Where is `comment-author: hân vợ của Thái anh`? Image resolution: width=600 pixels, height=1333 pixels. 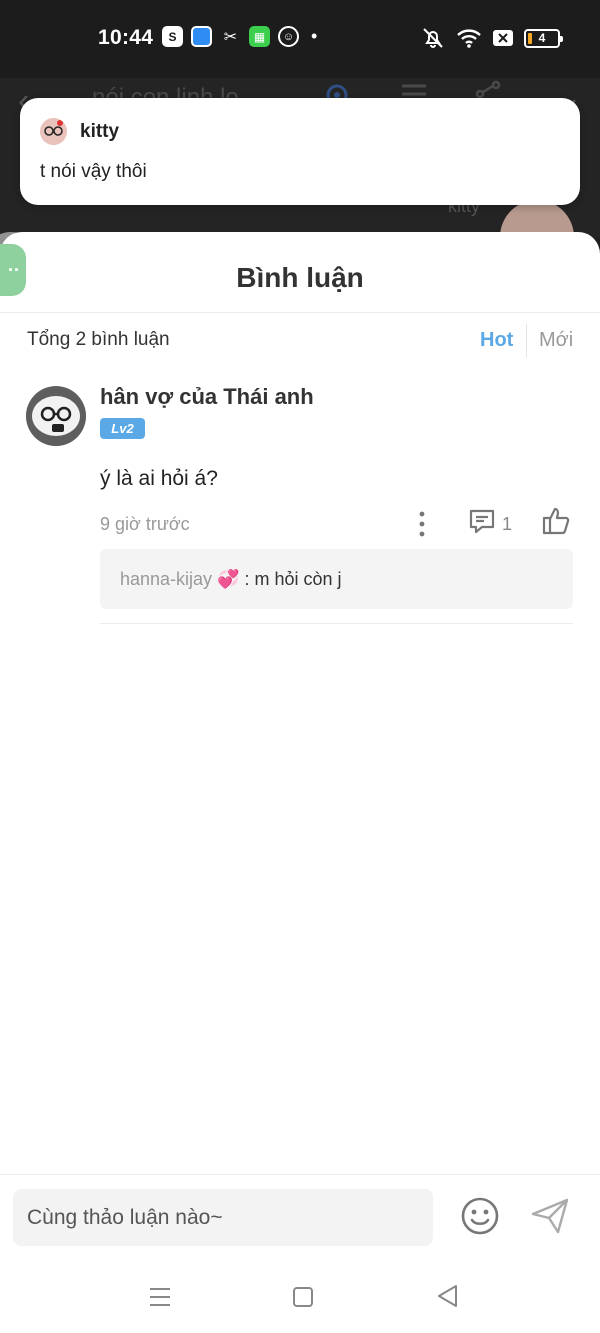
comment-author: hân vợ của Thái anh is located at coordinates (207, 397).